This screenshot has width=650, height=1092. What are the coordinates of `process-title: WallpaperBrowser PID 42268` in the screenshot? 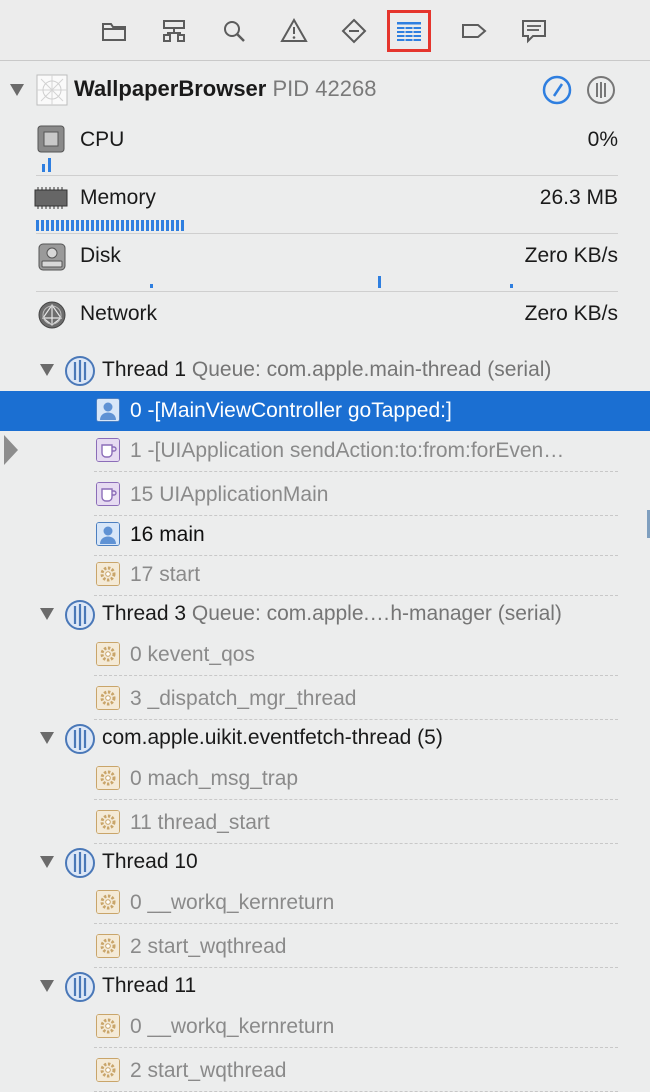 It's located at (225, 89).